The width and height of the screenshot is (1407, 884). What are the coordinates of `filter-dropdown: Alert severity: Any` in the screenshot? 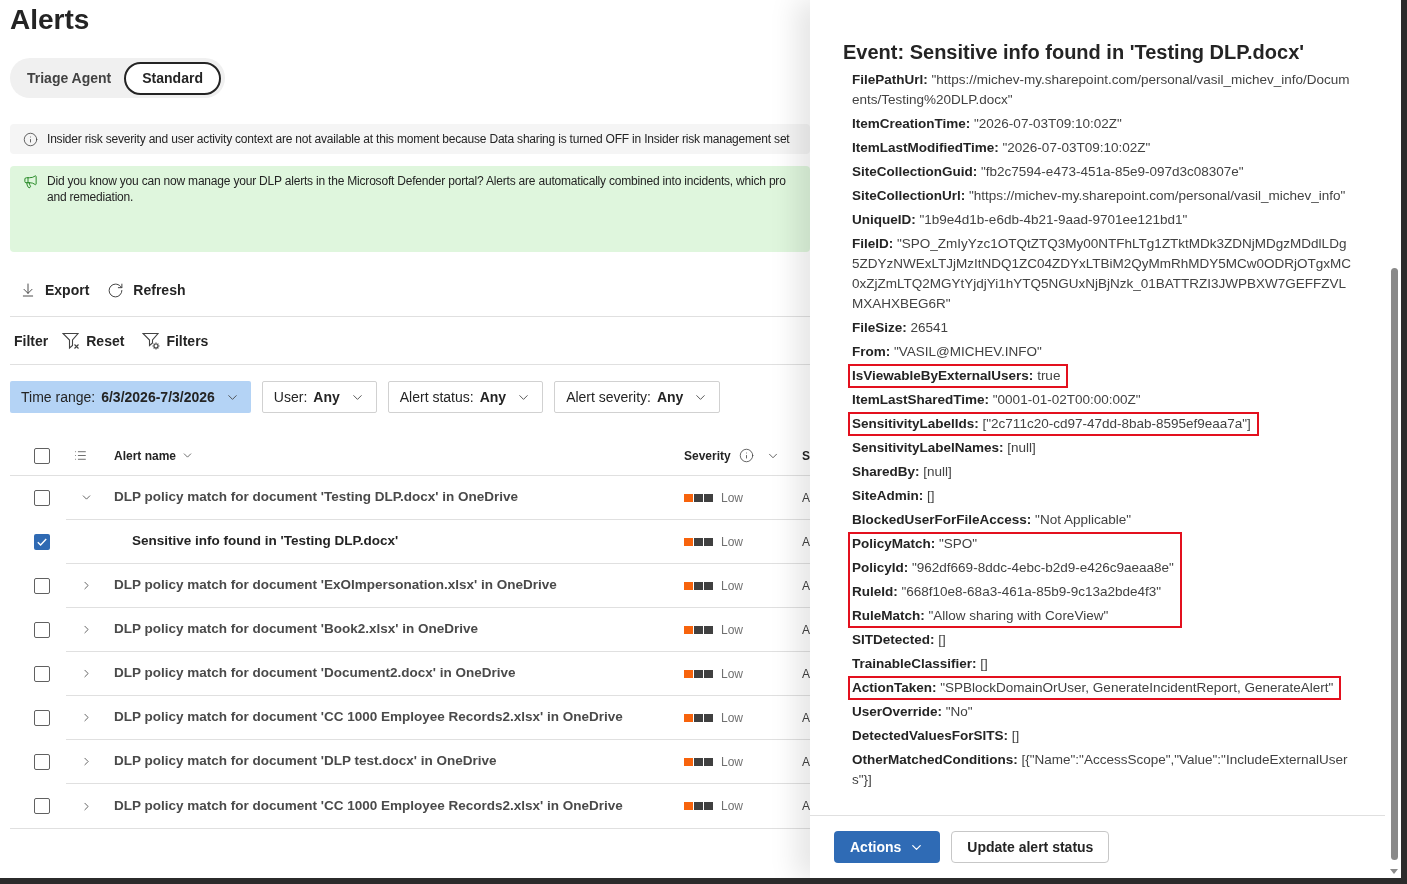 It's located at (637, 397).